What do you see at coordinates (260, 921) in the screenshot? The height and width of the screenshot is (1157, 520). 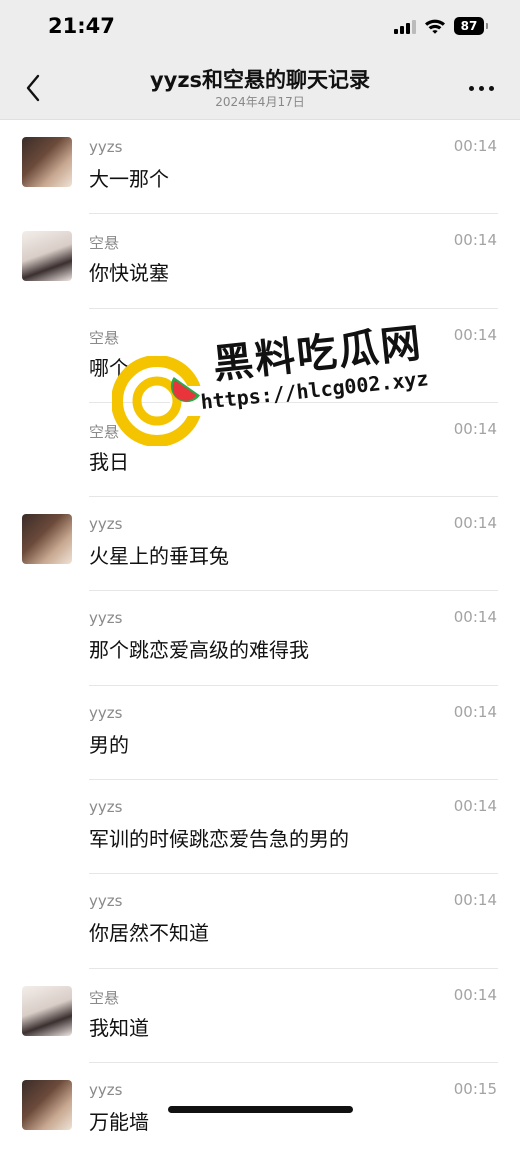 I see `message-item: yyzs 00:14 你居然不知道` at bounding box center [260, 921].